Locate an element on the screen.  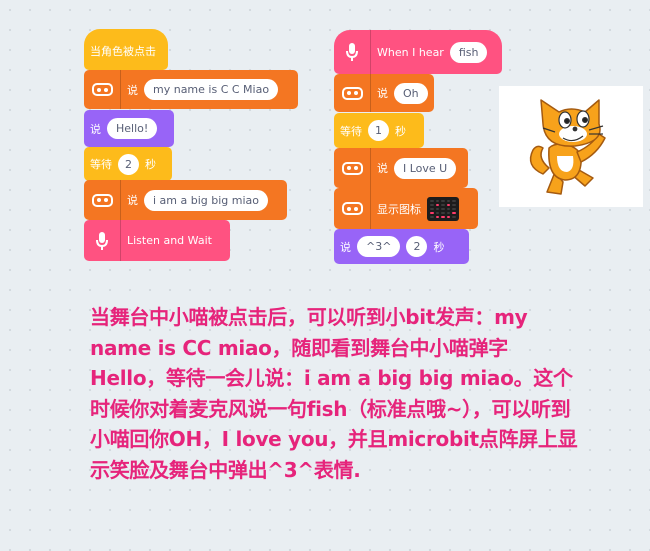
hat-label: 当角色被点击 is located at coordinates (123, 51).